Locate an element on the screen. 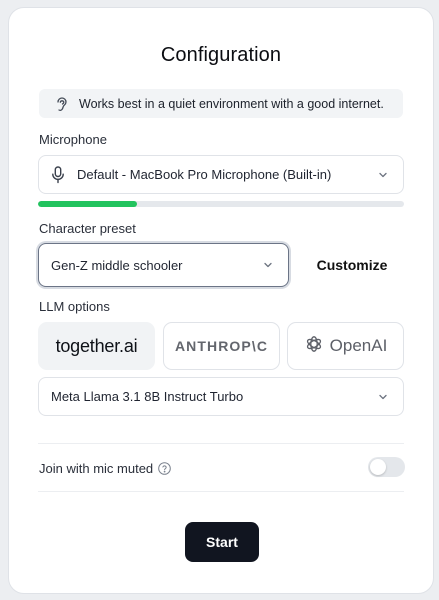  llm-model-select: Meta Llama 3.1 8B Instruct Turbo is located at coordinates (221, 396).